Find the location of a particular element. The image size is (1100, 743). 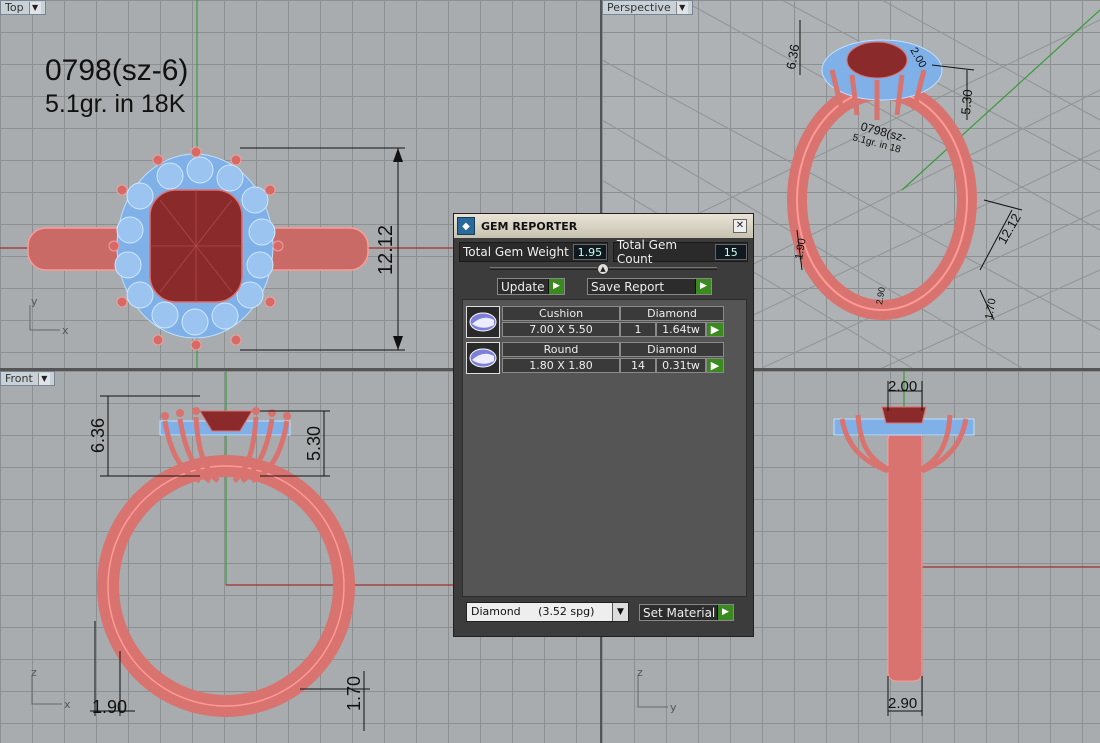

gem-weight: 0.31tw is located at coordinates (681, 365).